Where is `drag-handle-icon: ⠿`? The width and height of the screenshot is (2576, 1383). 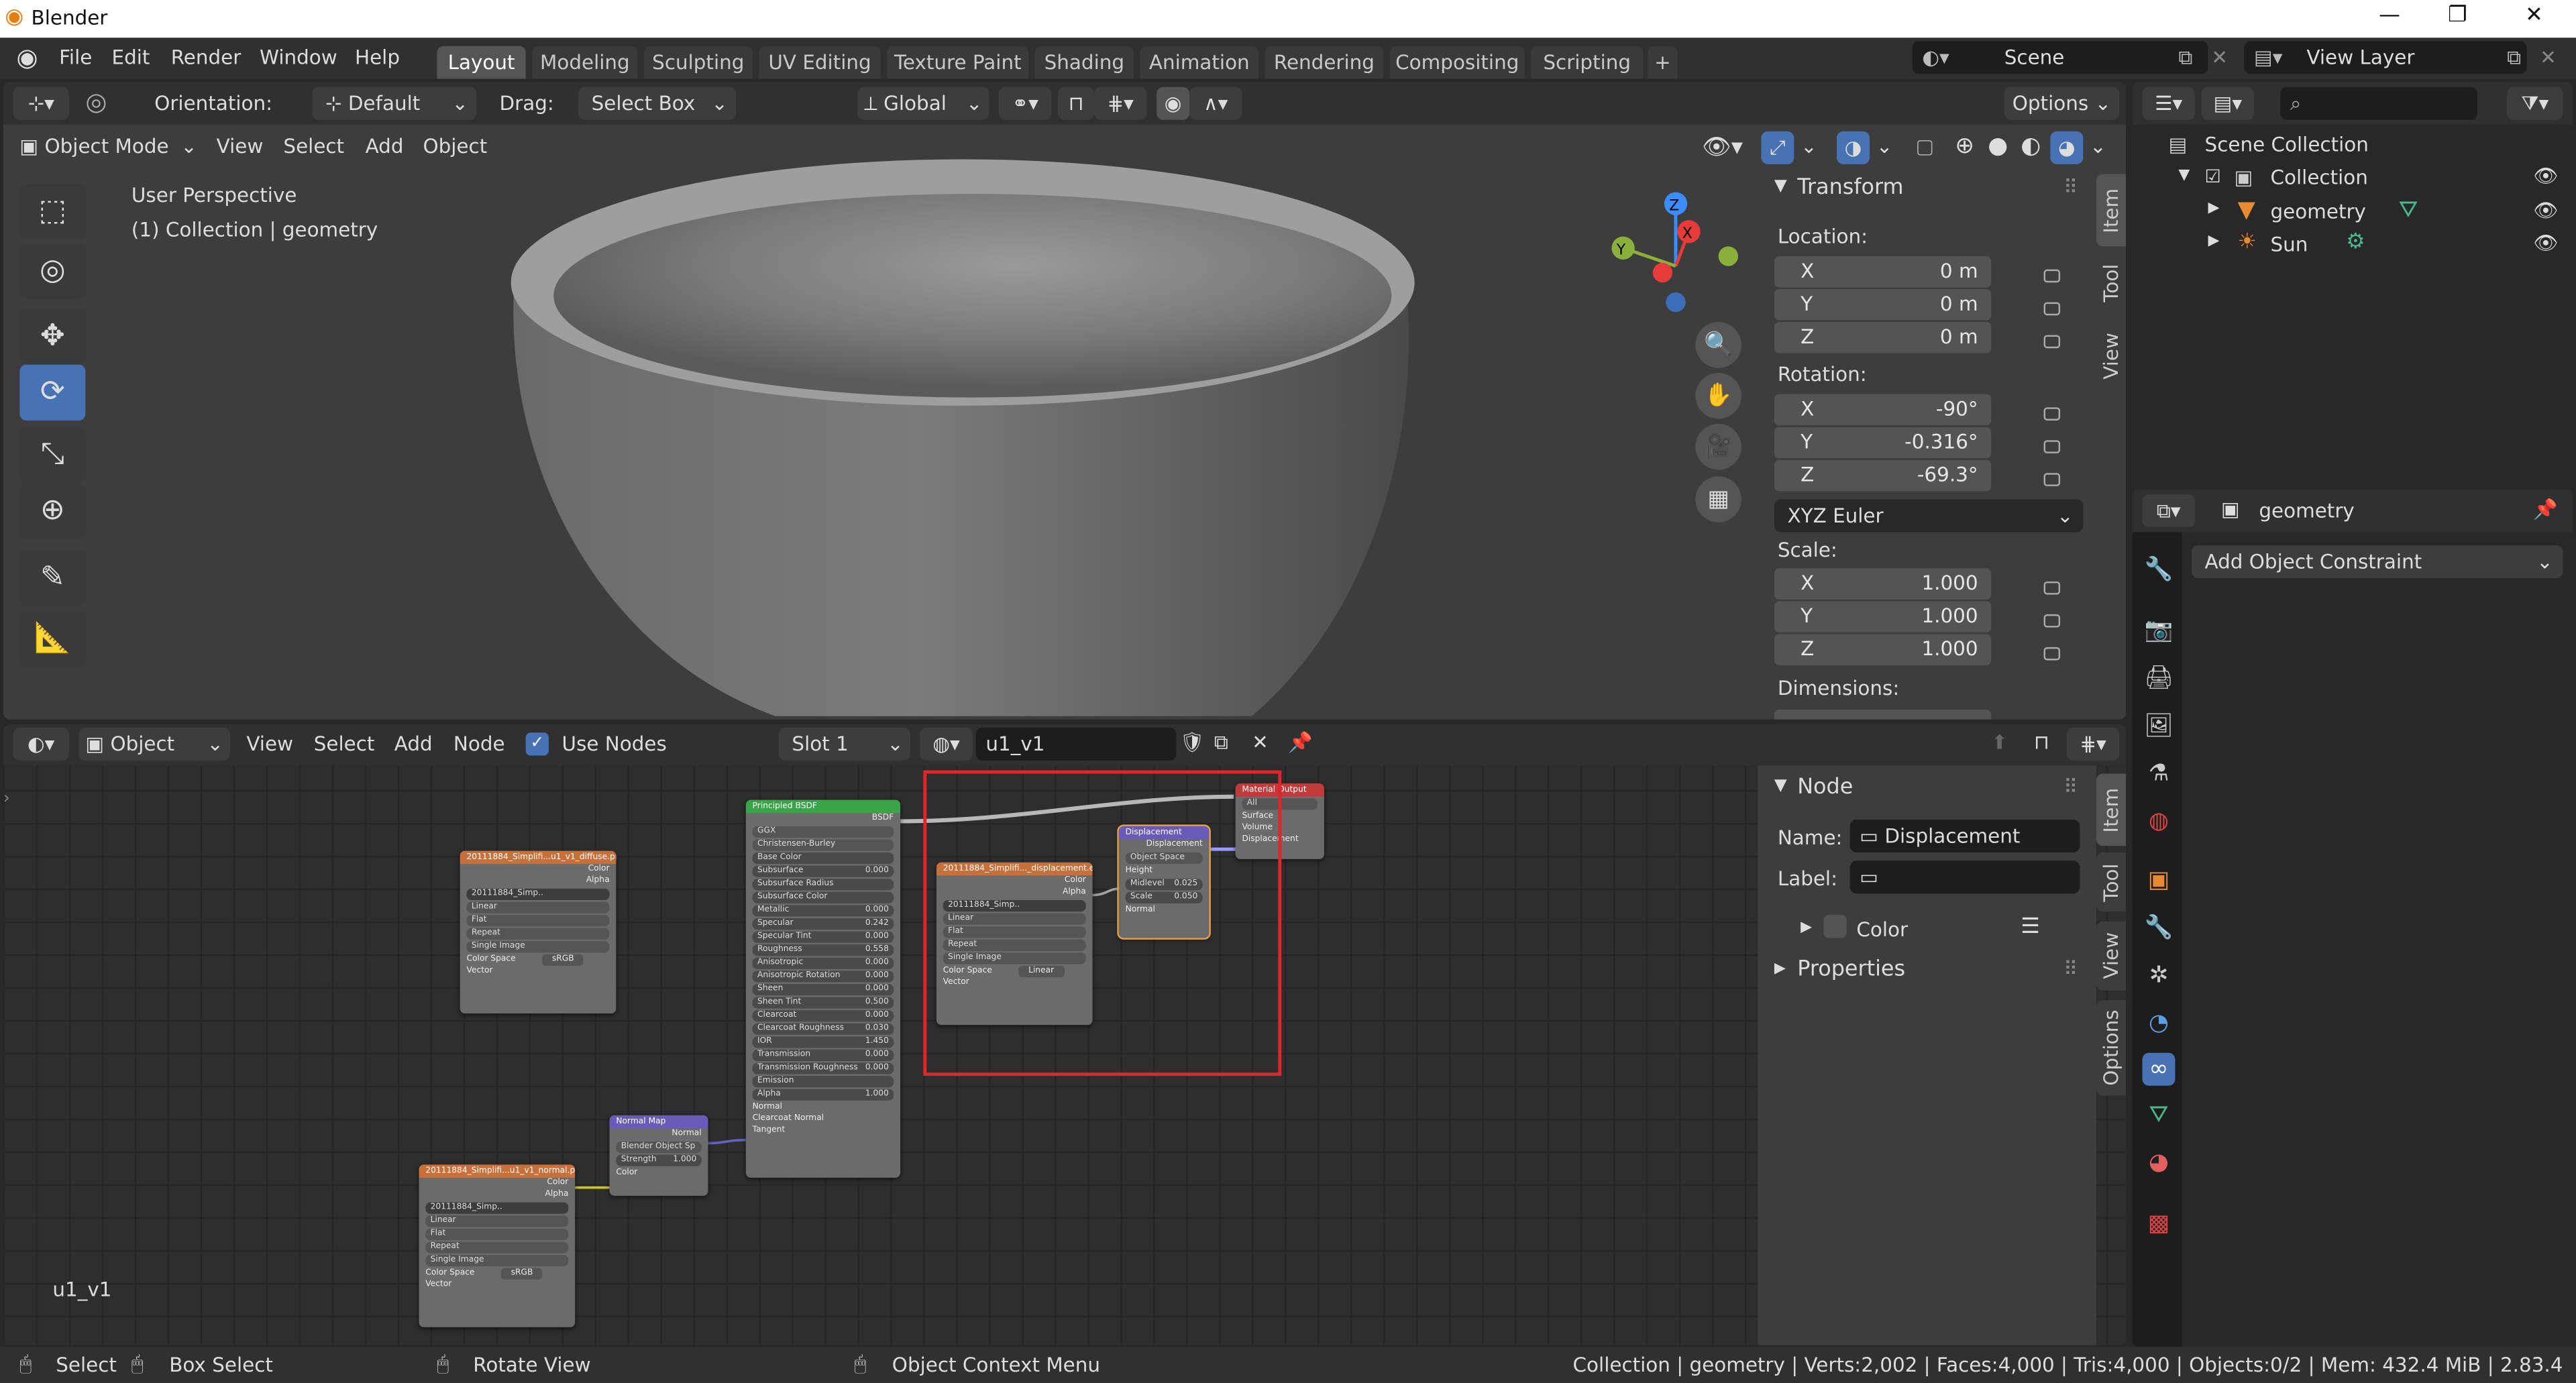
drag-handle-icon: ⠿ is located at coordinates (2070, 187).